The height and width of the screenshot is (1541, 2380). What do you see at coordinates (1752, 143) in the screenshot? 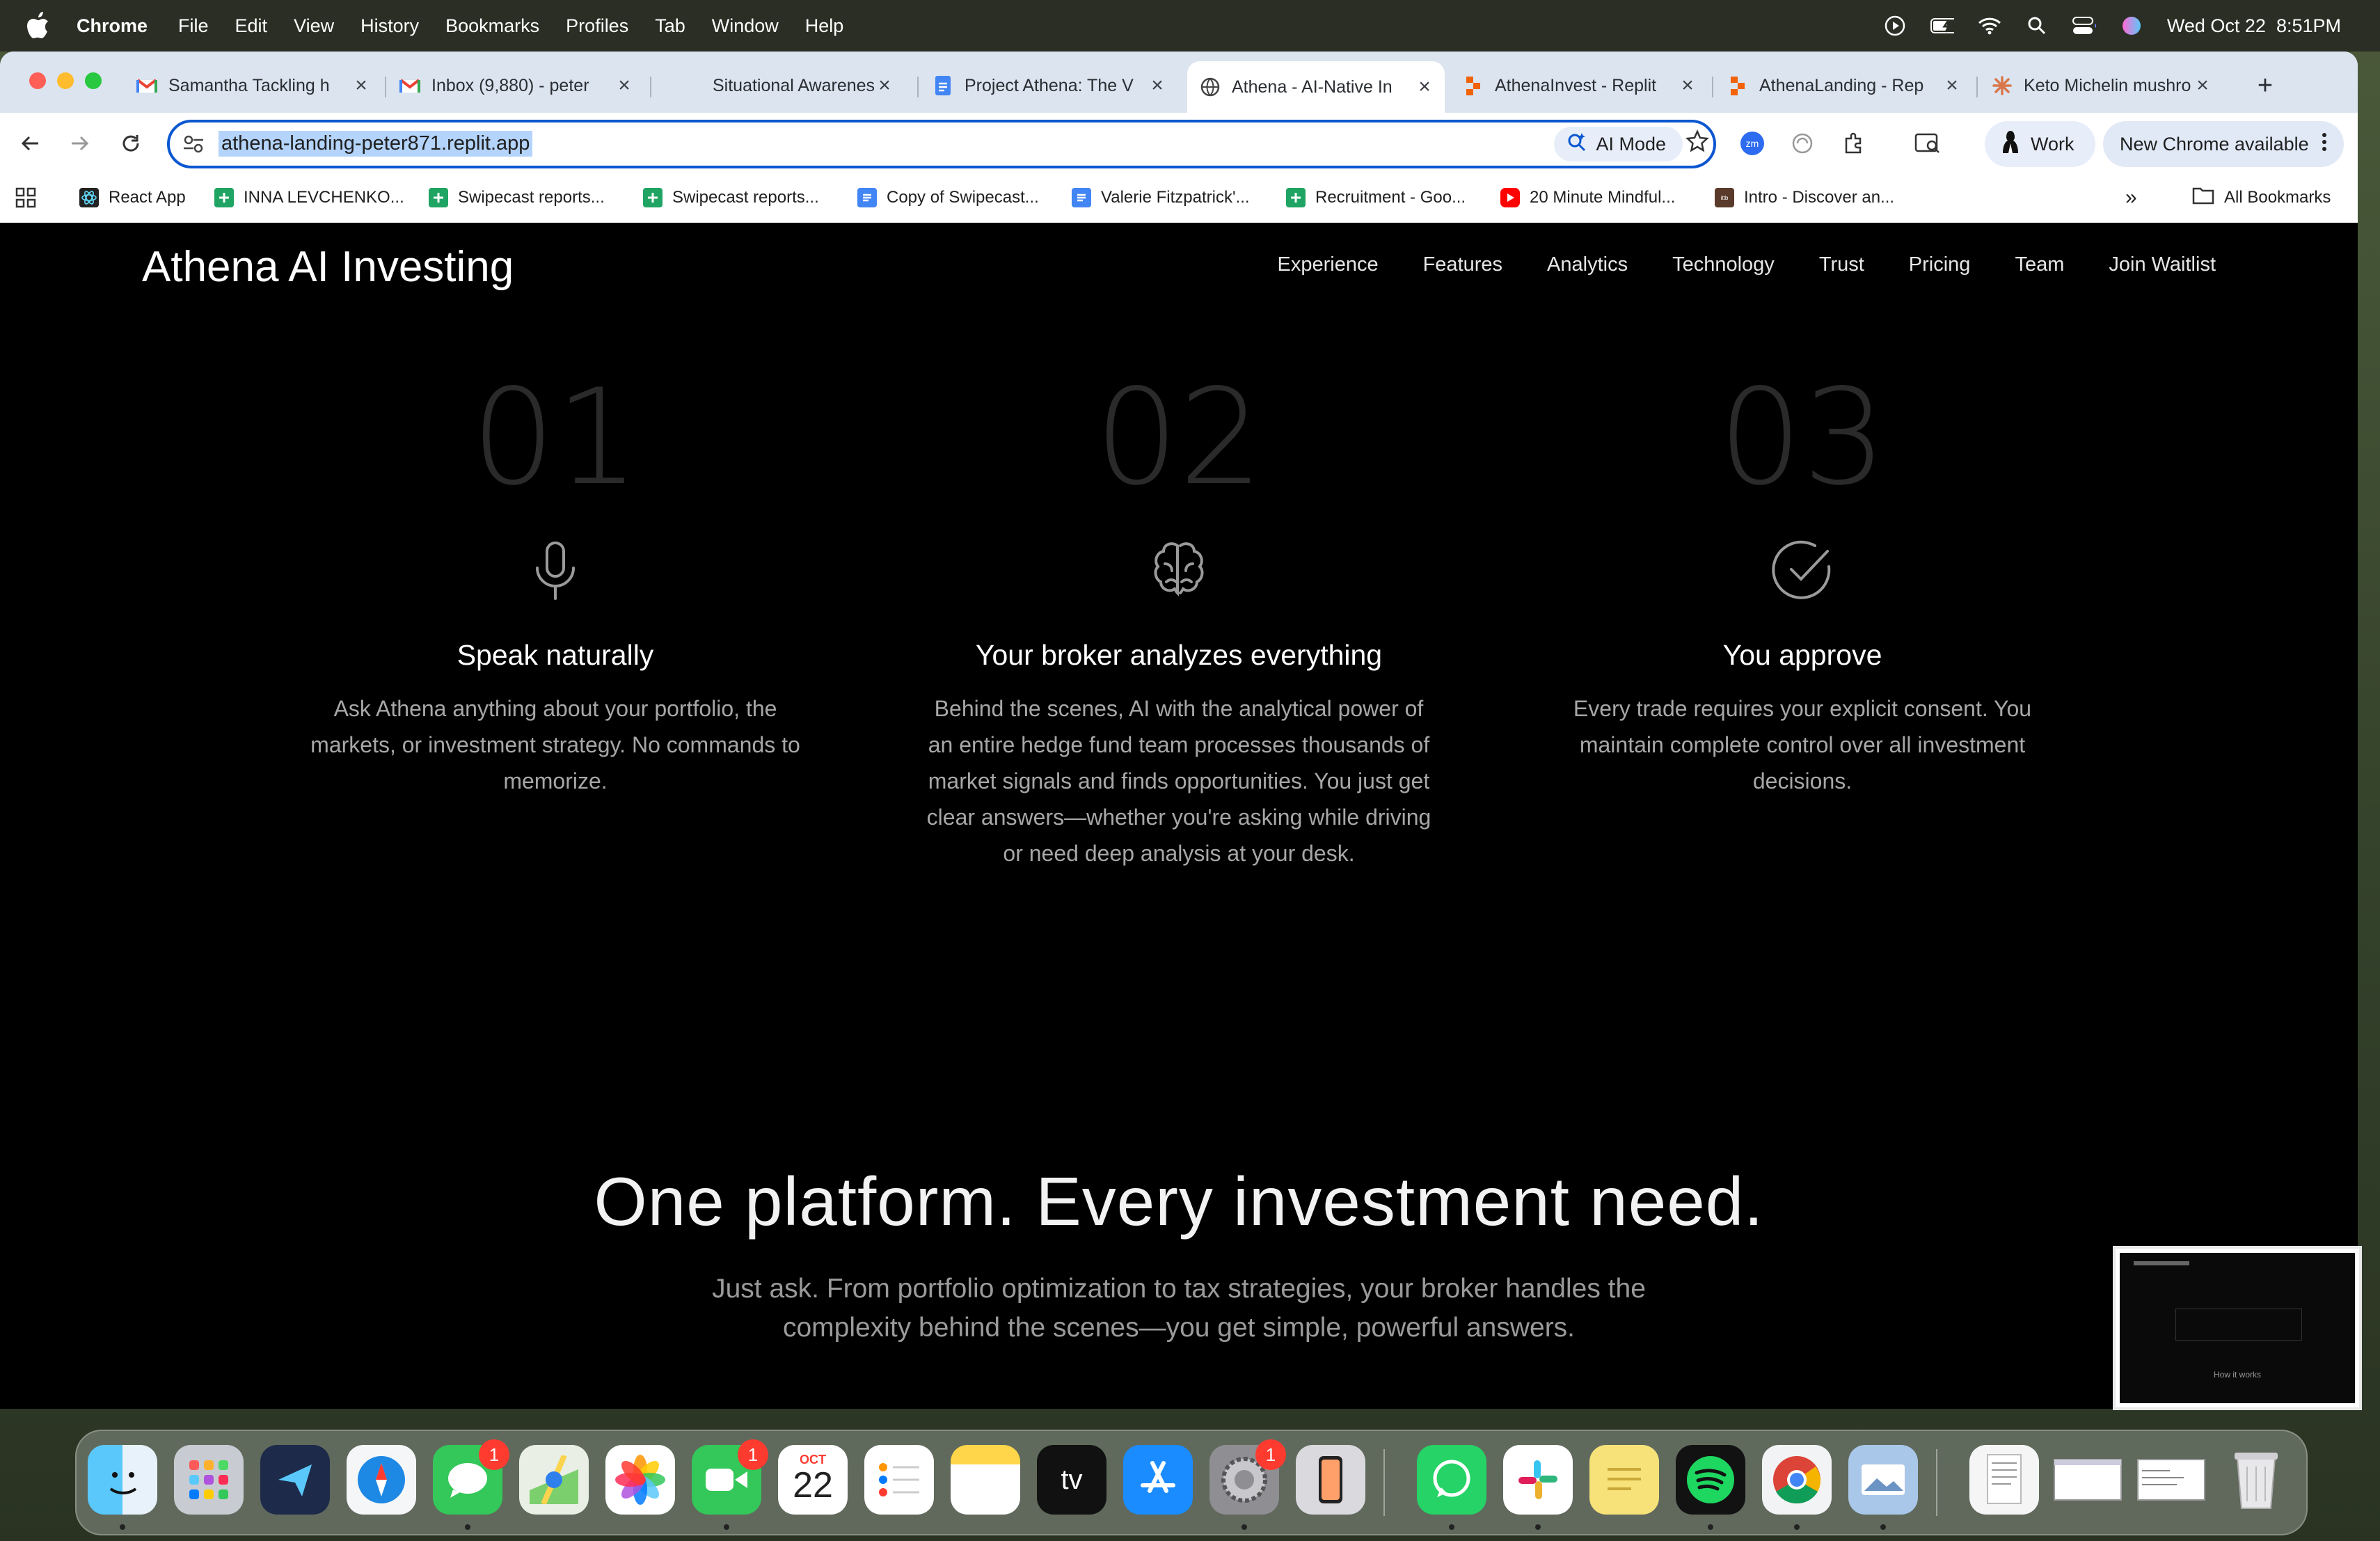
I see `zoom-extension-icon: zm` at bounding box center [1752, 143].